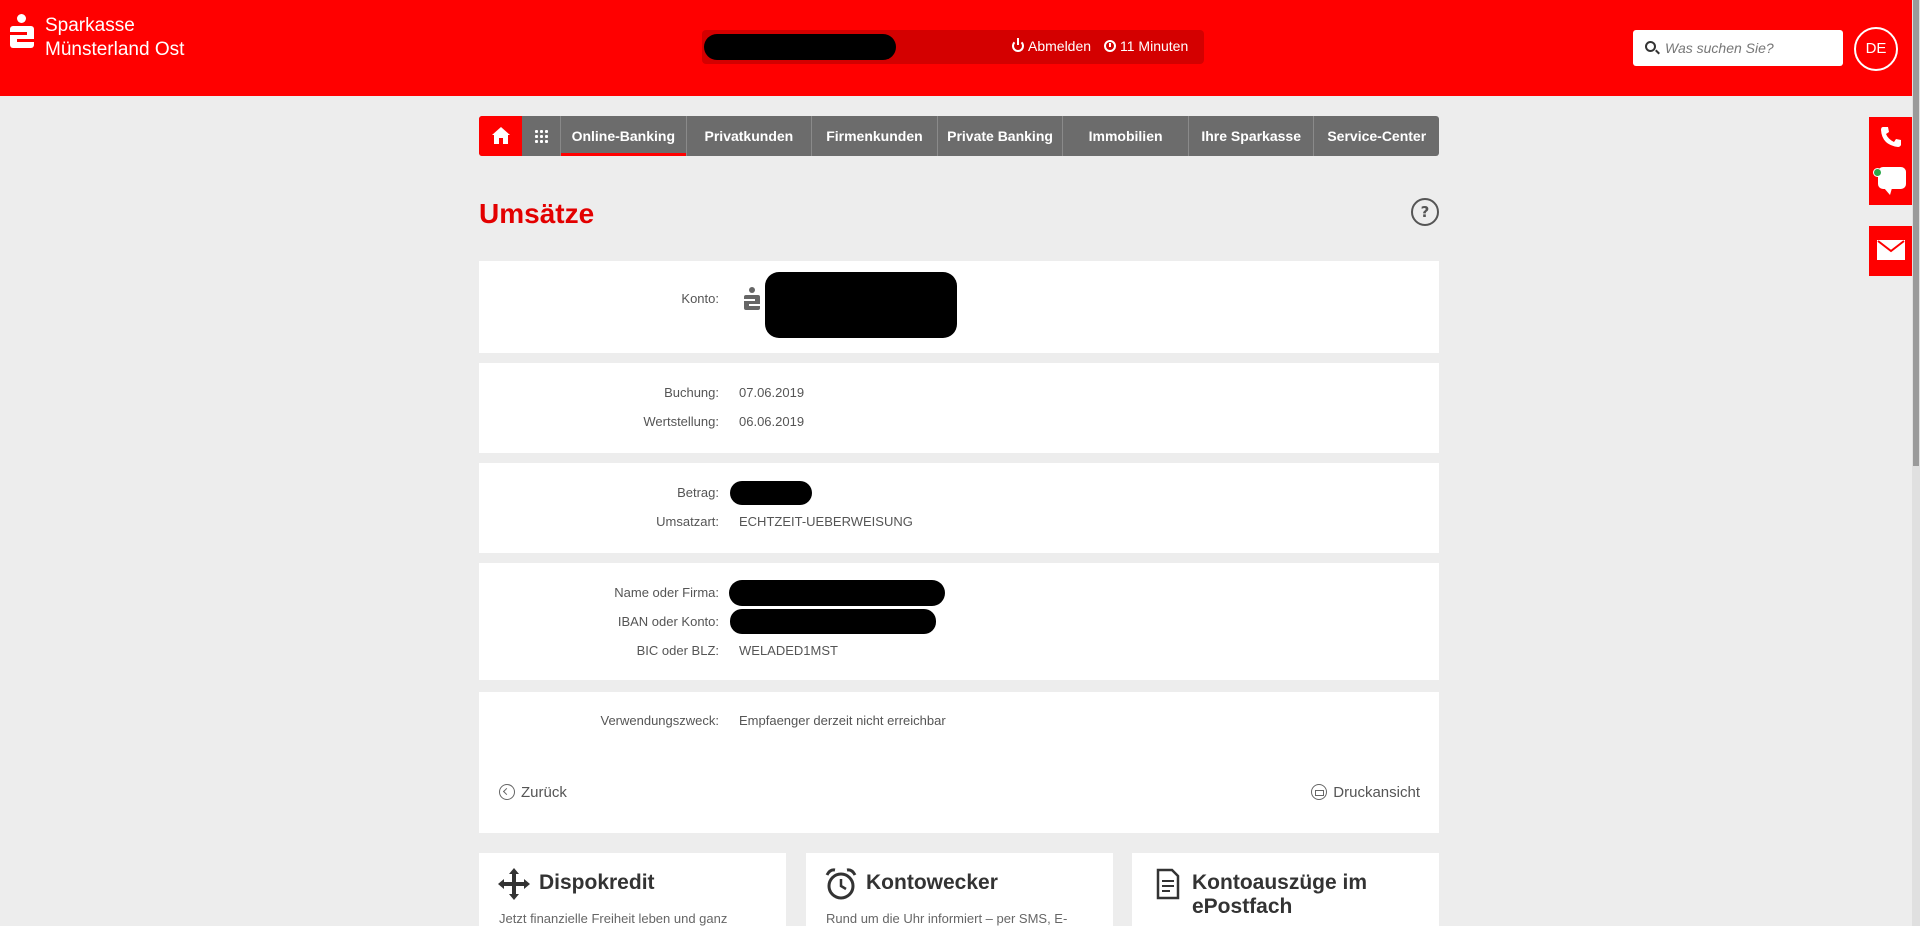  What do you see at coordinates (842, 720) in the screenshot?
I see `verwendungszweck-value: Empfaenger derzeit nicht erreichbar` at bounding box center [842, 720].